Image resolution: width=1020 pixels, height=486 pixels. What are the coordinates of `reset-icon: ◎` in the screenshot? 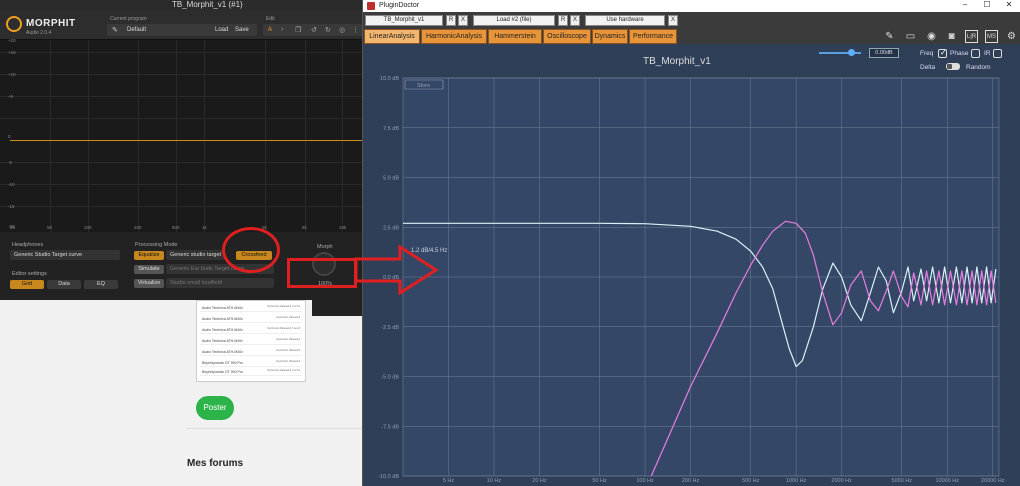 It's located at (342, 30).